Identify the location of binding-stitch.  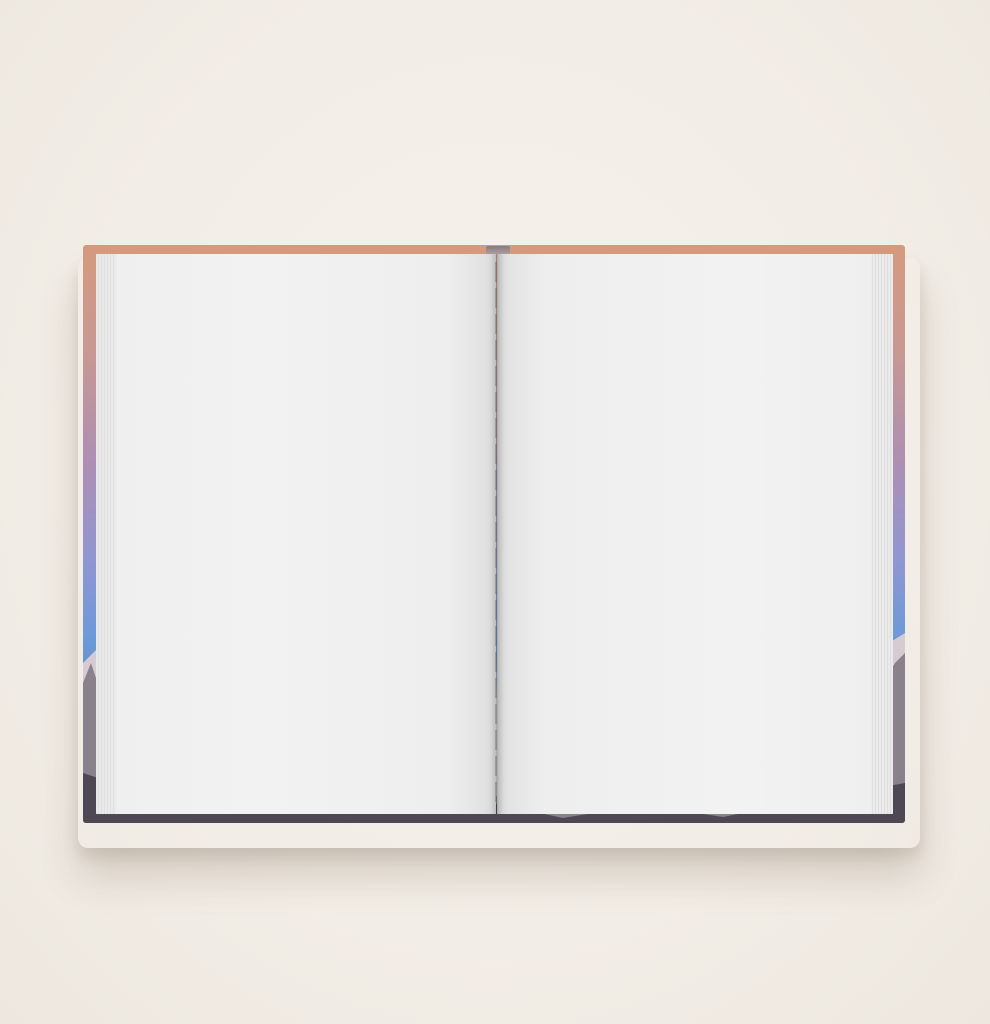
(496, 534).